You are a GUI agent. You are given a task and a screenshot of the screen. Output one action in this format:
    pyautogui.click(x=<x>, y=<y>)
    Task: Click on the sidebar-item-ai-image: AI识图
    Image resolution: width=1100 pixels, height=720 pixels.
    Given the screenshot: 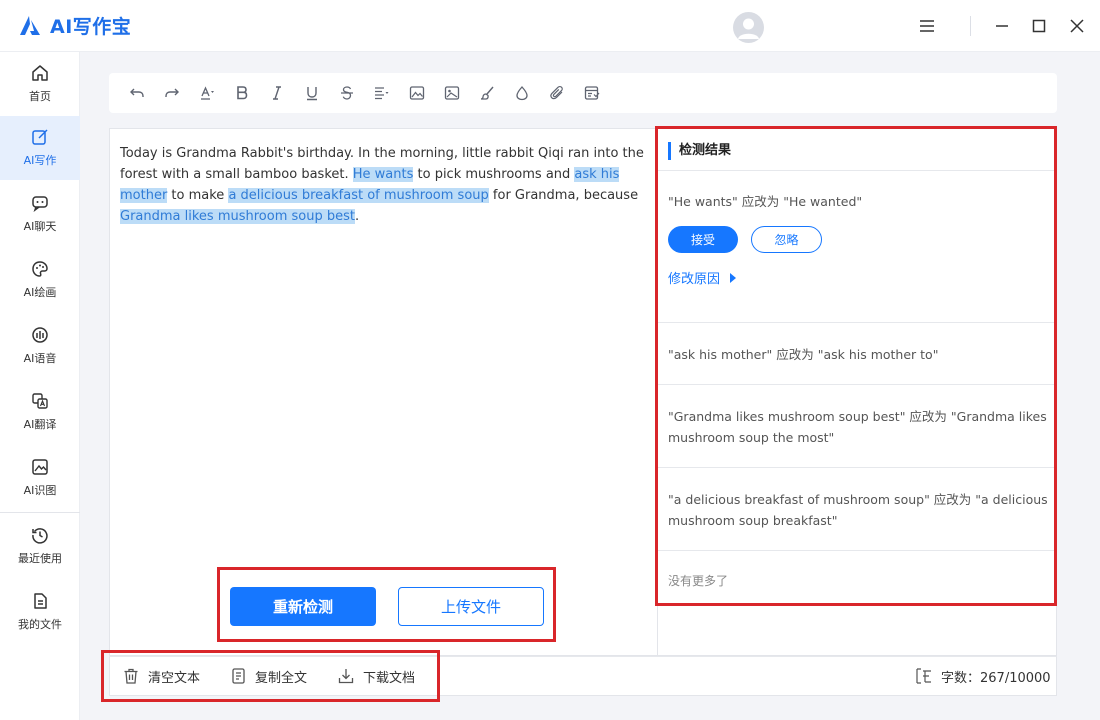 What is the action you would take?
    pyautogui.click(x=40, y=478)
    